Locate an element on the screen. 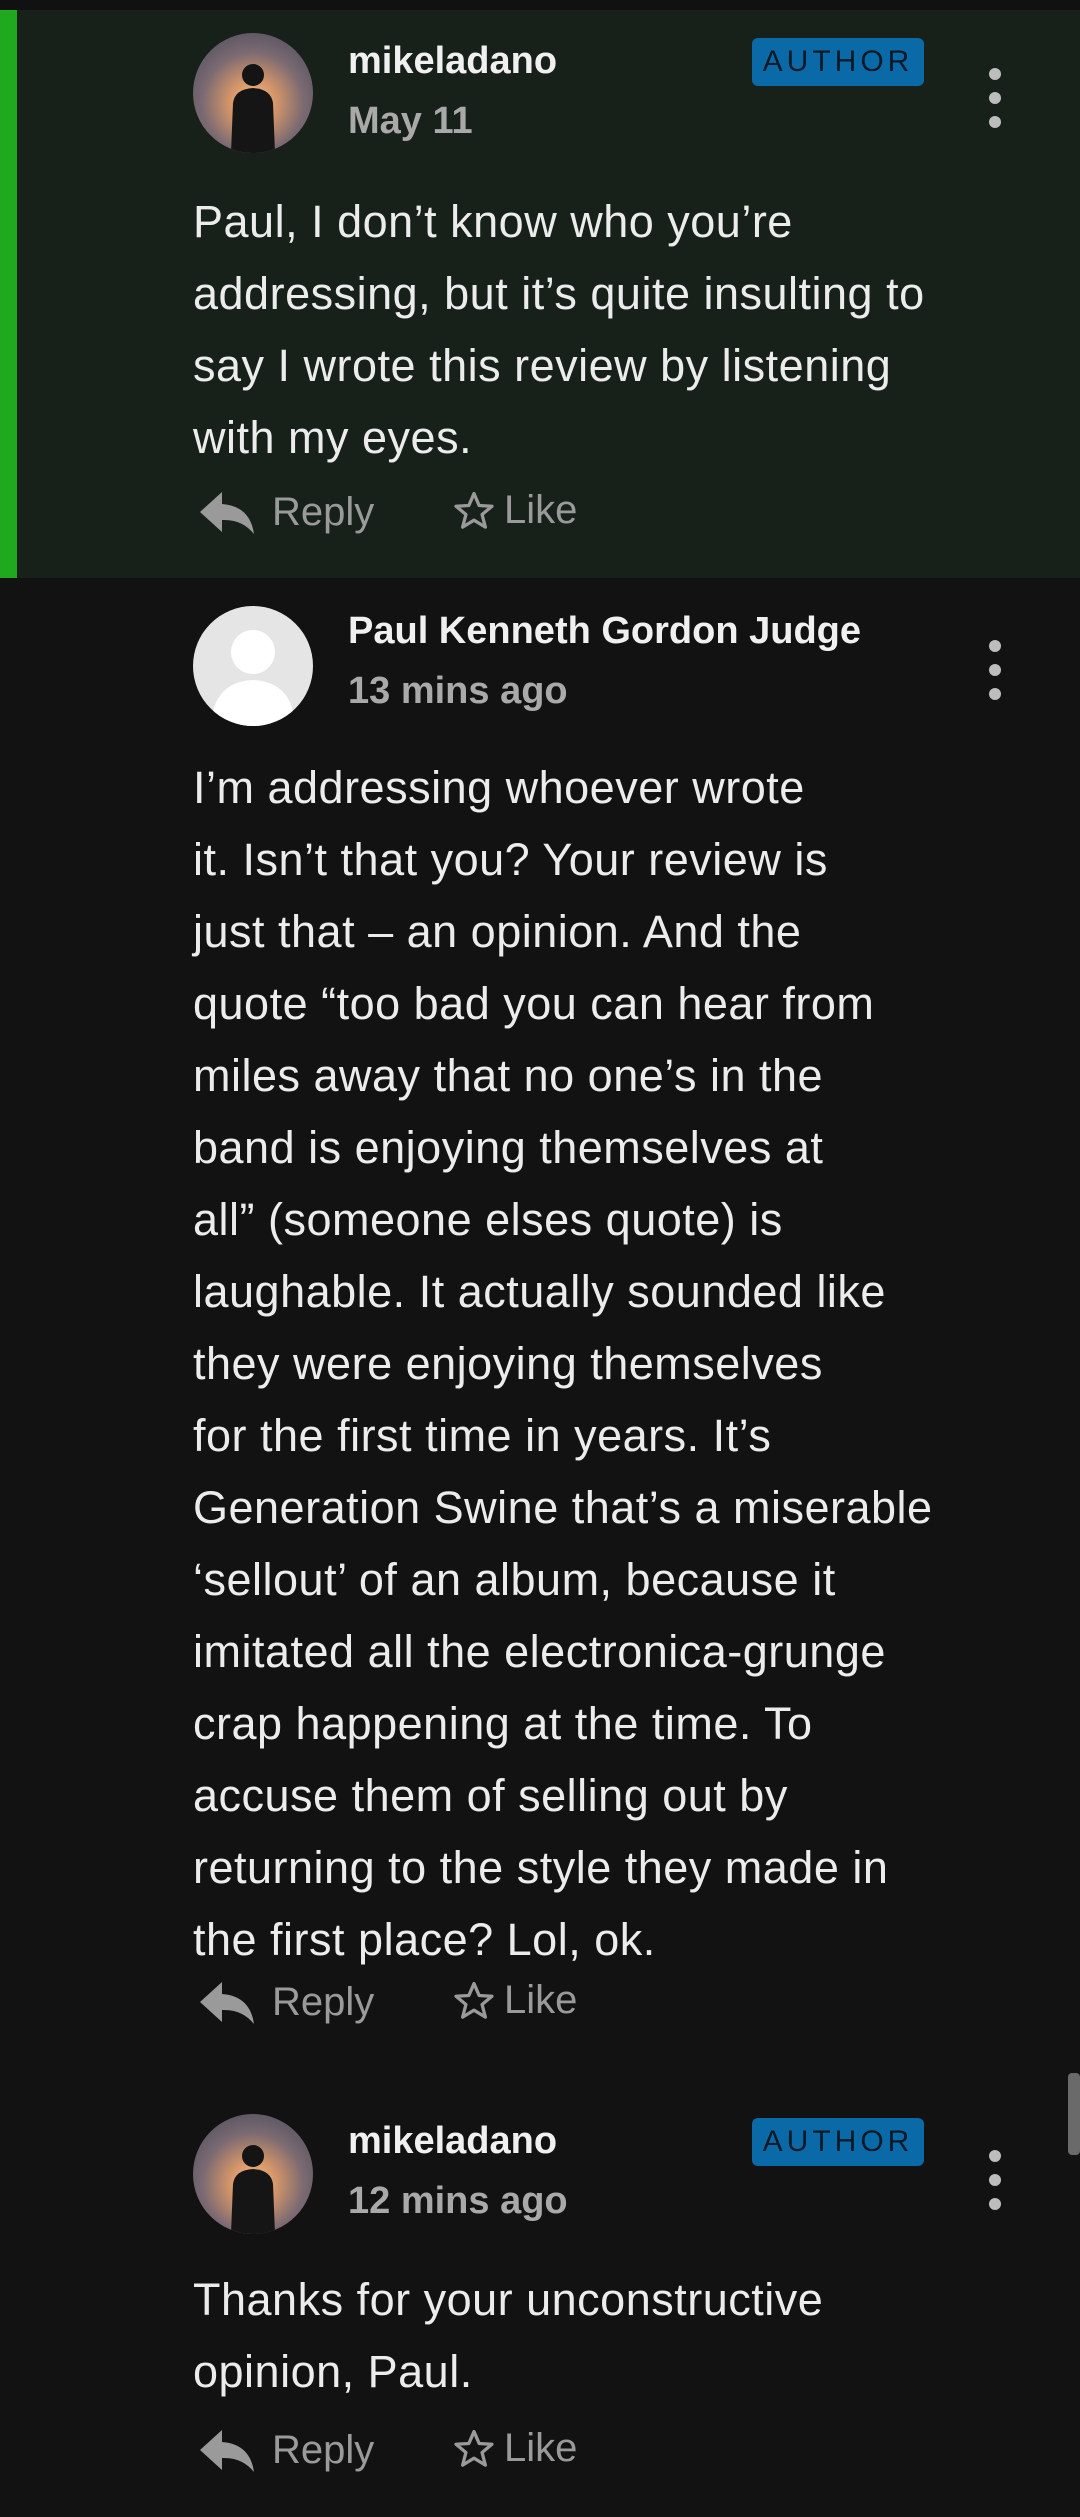  comment-timestamp: May 11 is located at coordinates (410, 121).